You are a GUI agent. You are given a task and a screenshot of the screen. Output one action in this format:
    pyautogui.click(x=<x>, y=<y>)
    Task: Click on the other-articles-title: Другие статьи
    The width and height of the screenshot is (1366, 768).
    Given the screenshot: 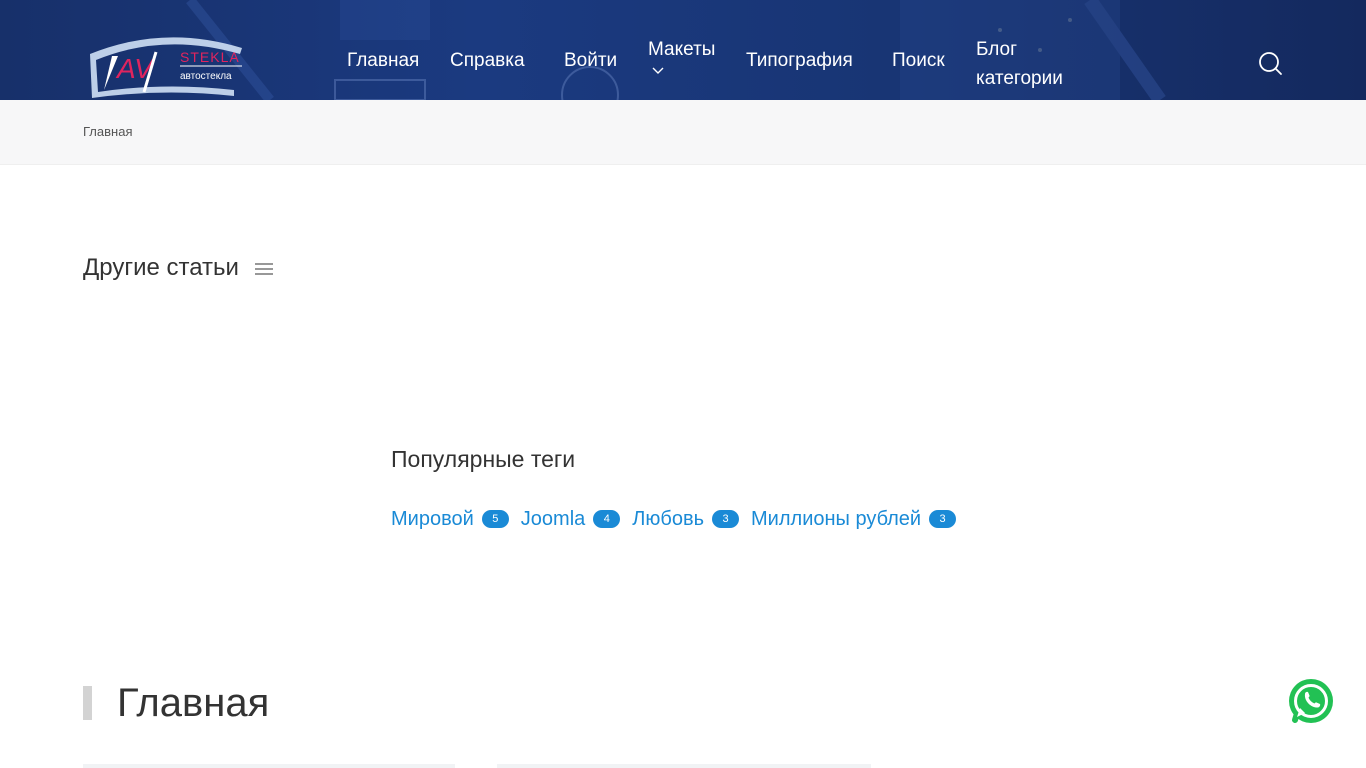 What is the action you would take?
    pyautogui.click(x=161, y=267)
    